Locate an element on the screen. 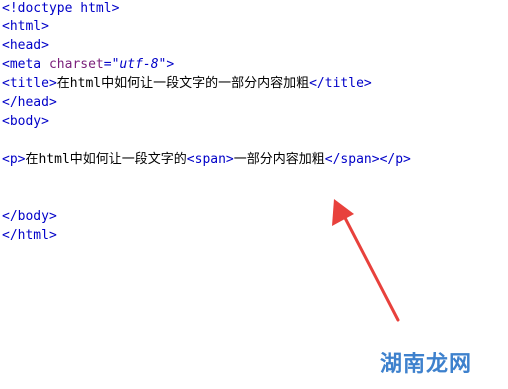 This screenshot has height=389, width=508. red-arrow-annotation is located at coordinates (366, 260).